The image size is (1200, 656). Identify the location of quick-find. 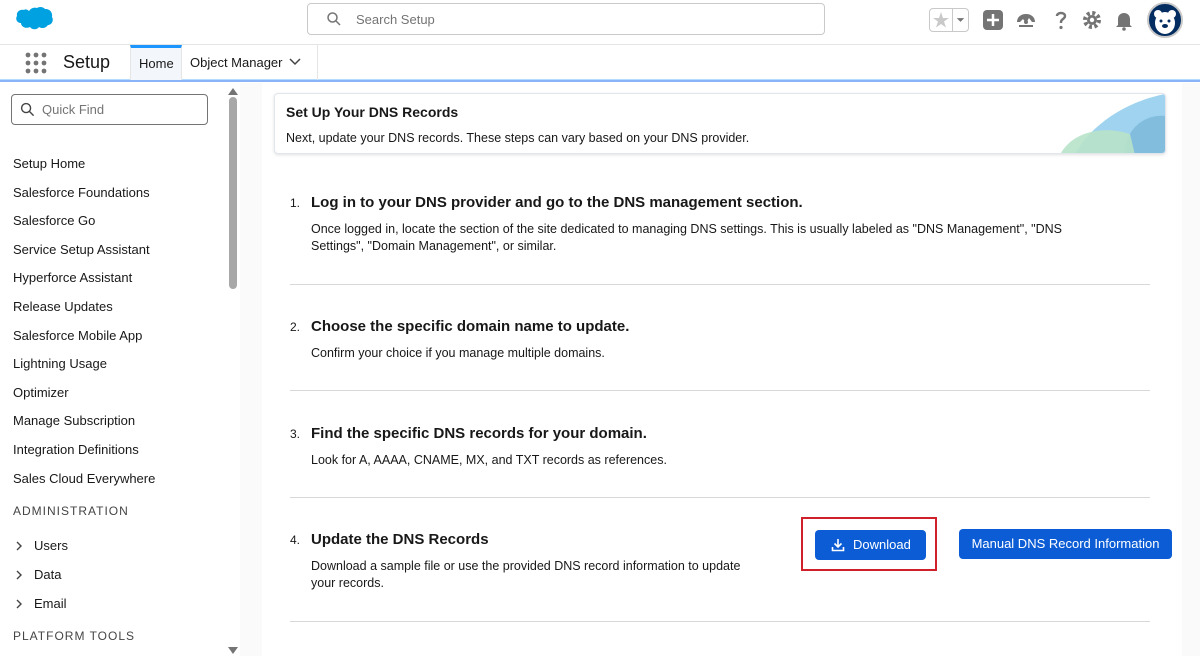
(109, 109).